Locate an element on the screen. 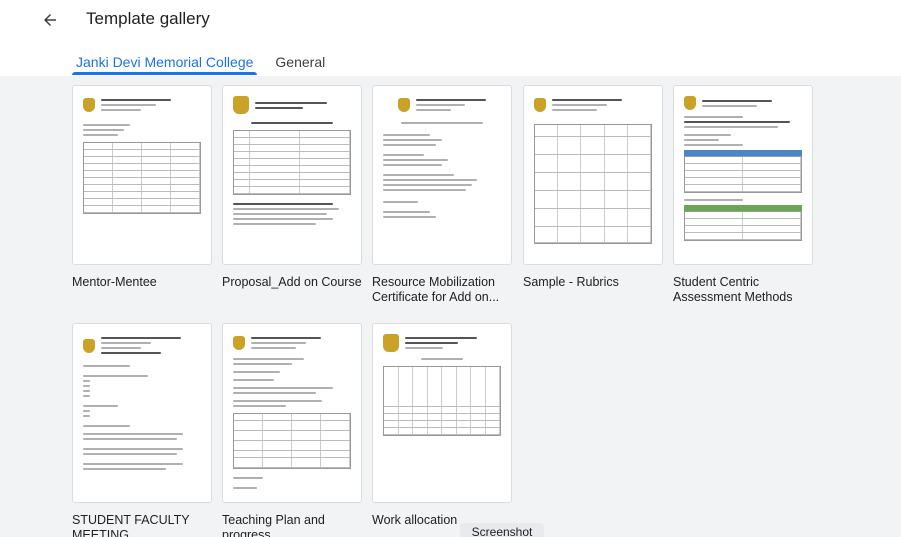 This screenshot has height=537, width=901. template-name: STUDENT FACULTY MEETING is located at coordinates (142, 525).